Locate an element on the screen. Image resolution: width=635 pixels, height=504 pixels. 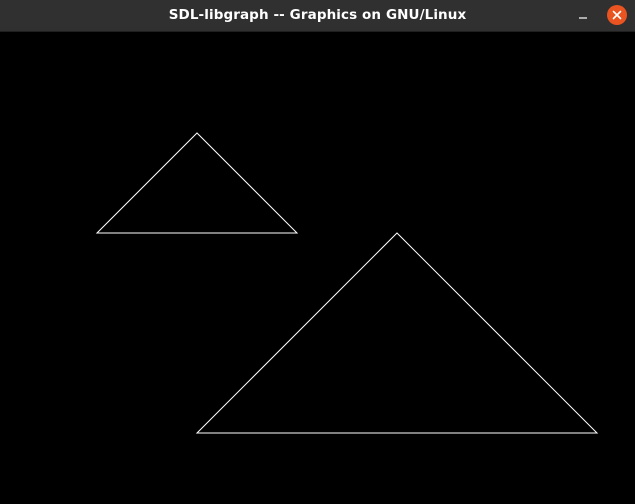
window-title: SDL-libgraph -- Graphics on GNU/Linux is located at coordinates (317, 15).